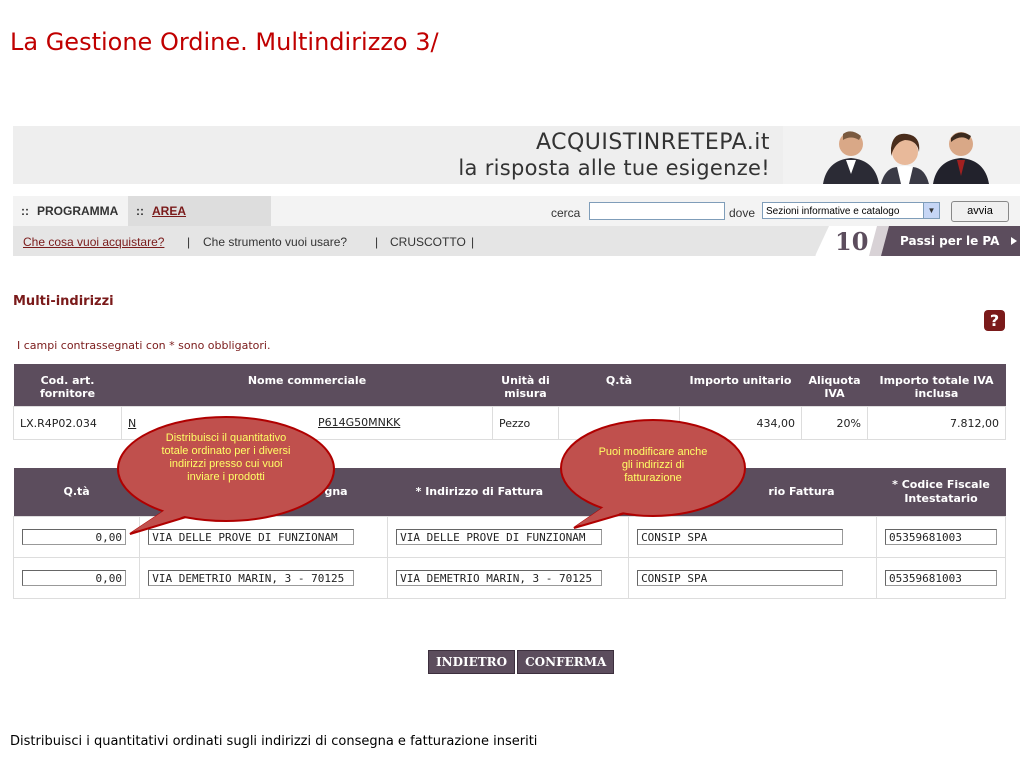 Image resolution: width=1024 pixels, height=768 pixels. I want to click on help-icon: ?, so click(994, 320).